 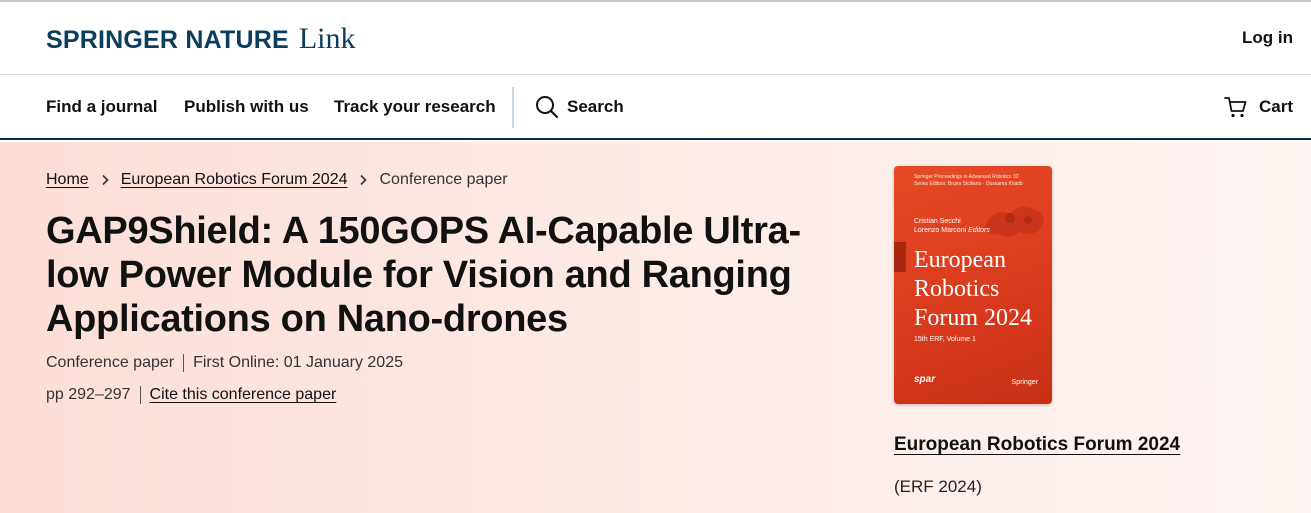 I want to click on login-link: Log in, so click(x=1267, y=38).